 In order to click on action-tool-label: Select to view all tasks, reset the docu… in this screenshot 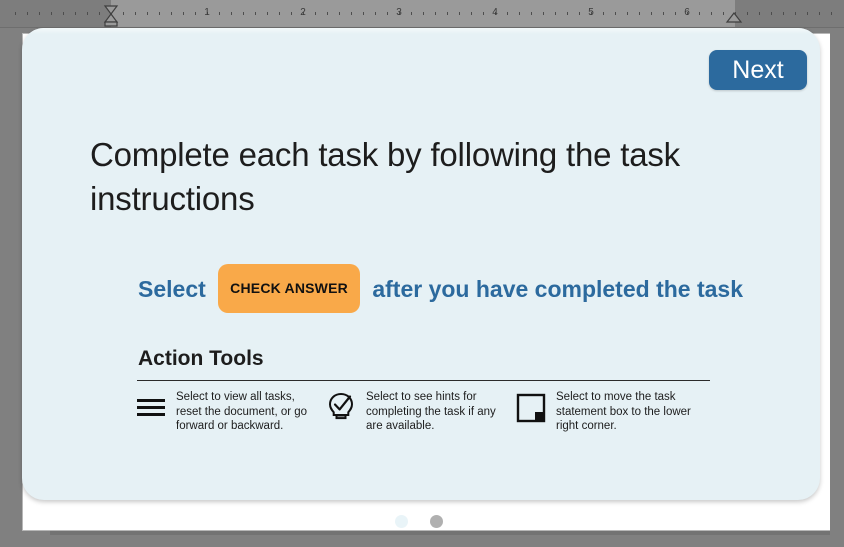, I will do `click(242, 411)`.